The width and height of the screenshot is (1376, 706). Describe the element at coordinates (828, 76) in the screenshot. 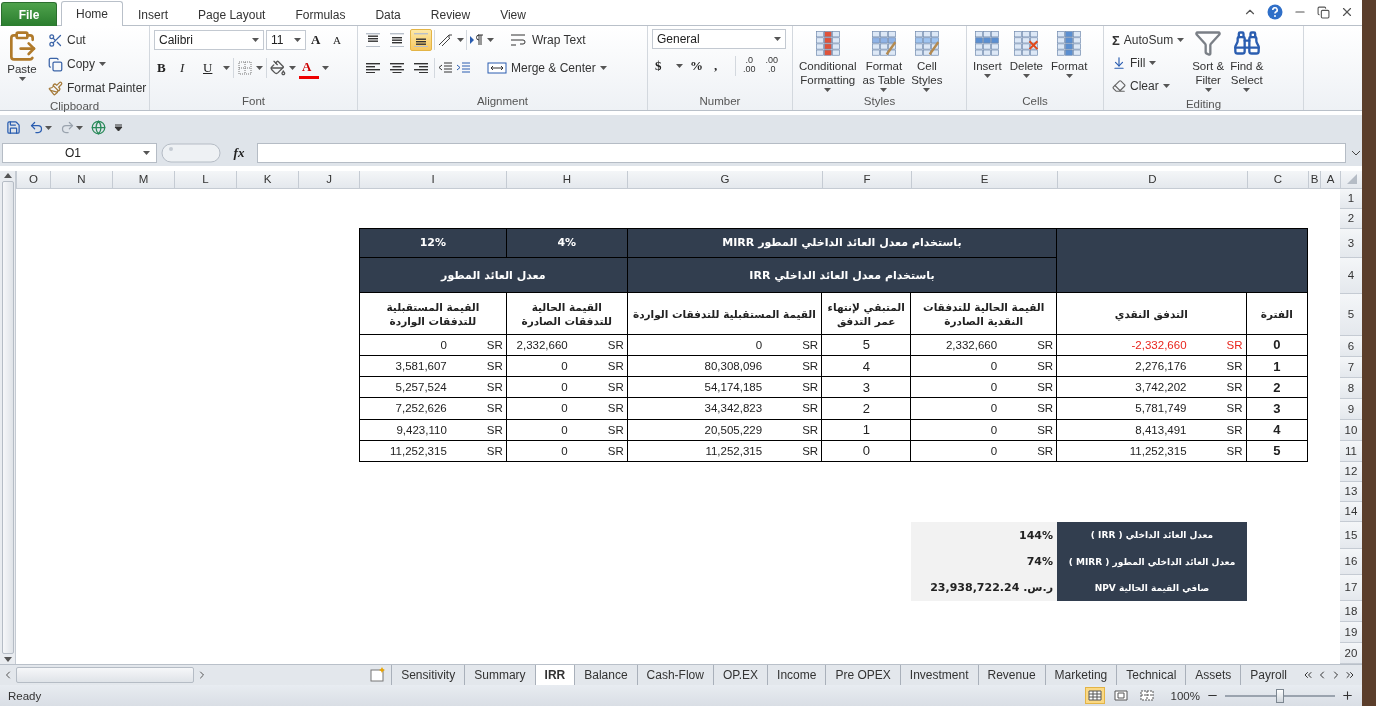

I see `styles-button: Conditional Formatting` at that location.